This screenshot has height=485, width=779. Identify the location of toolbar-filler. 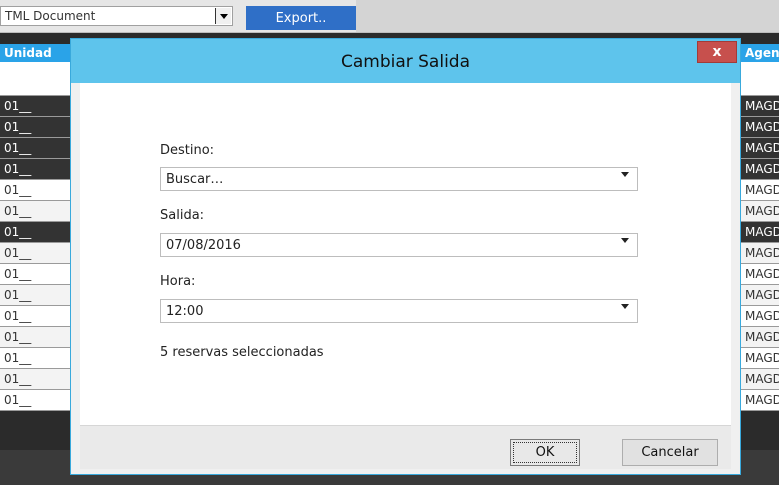
(567, 16).